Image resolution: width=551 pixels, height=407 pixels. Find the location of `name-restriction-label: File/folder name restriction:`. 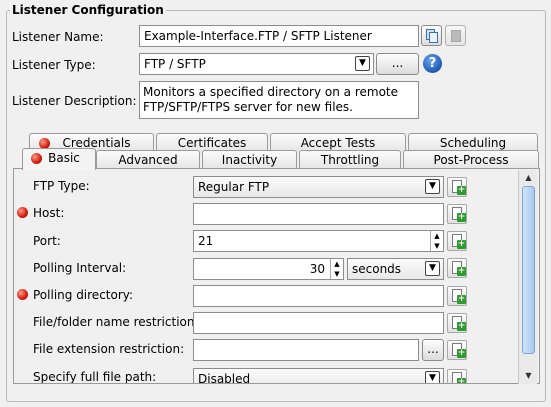

name-restriction-label: File/folder name restriction: is located at coordinates (116, 322).